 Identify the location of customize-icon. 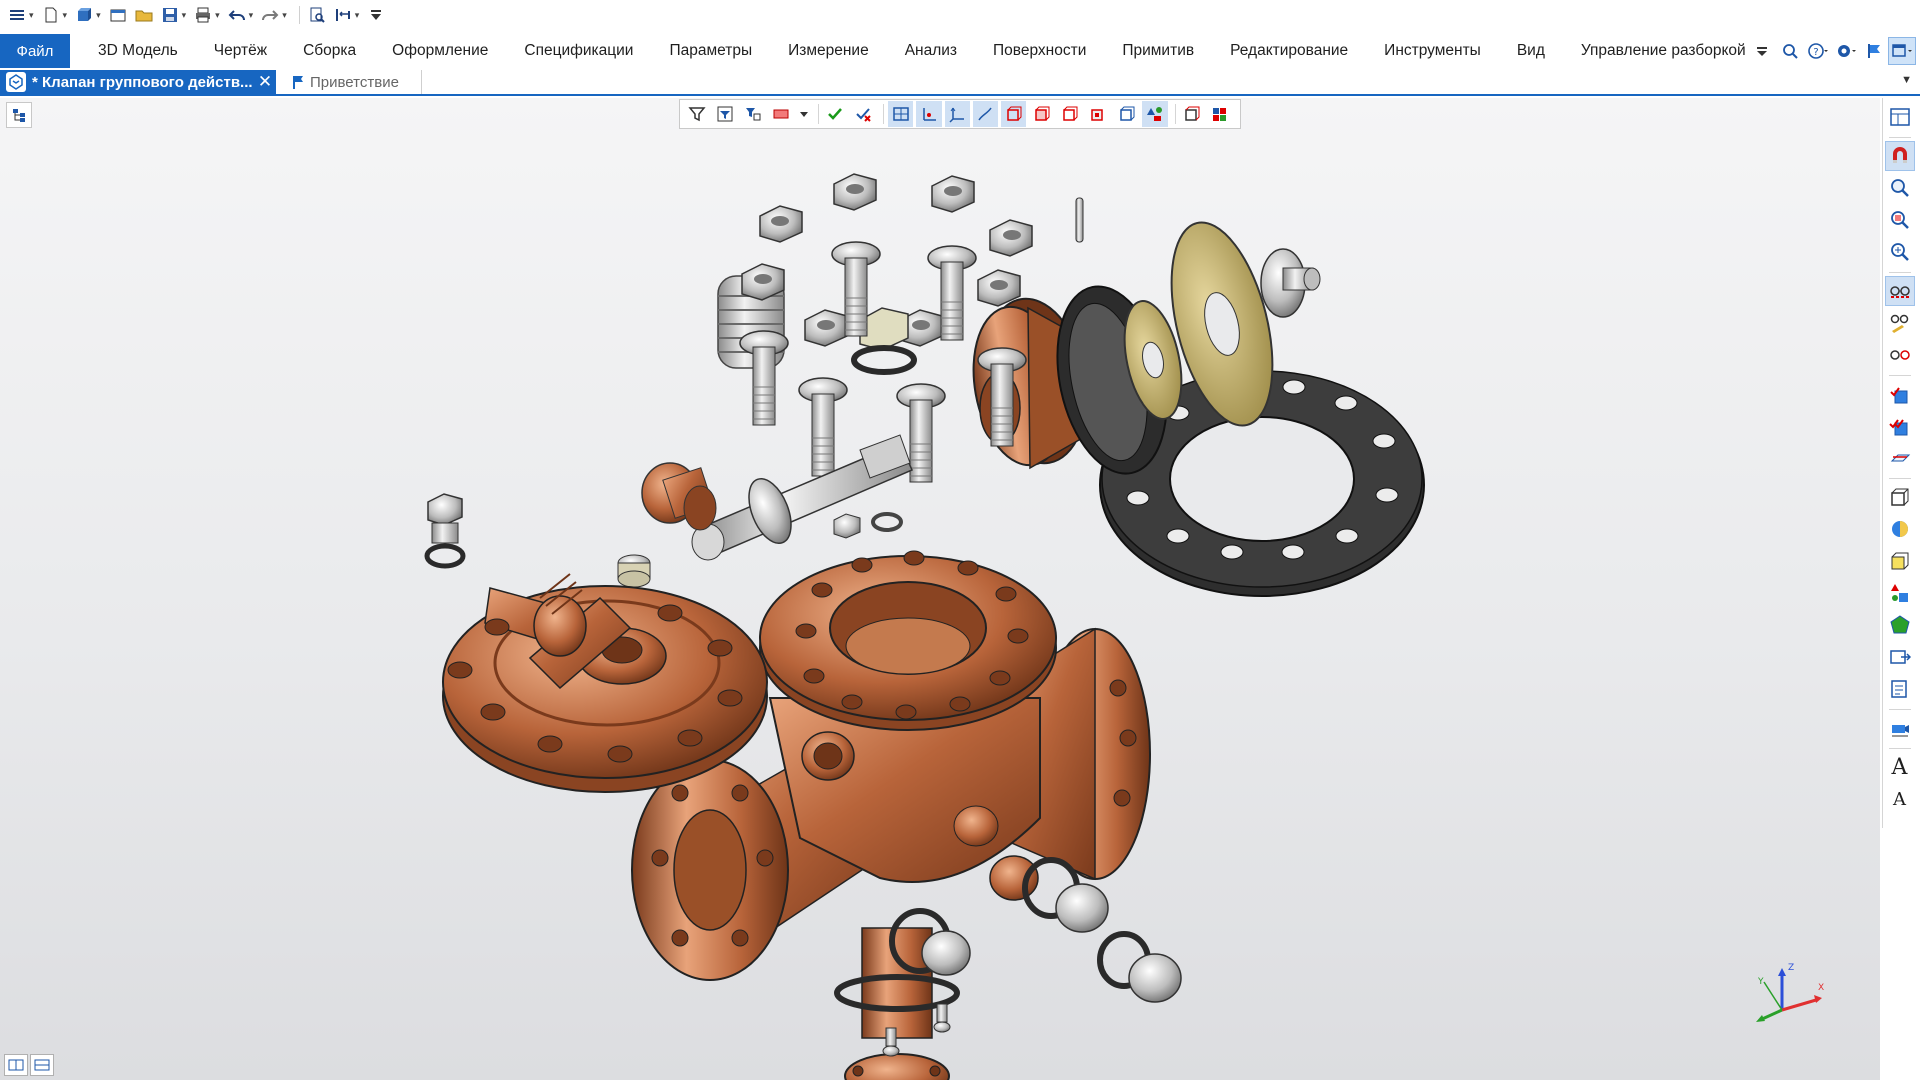
(376, 15).